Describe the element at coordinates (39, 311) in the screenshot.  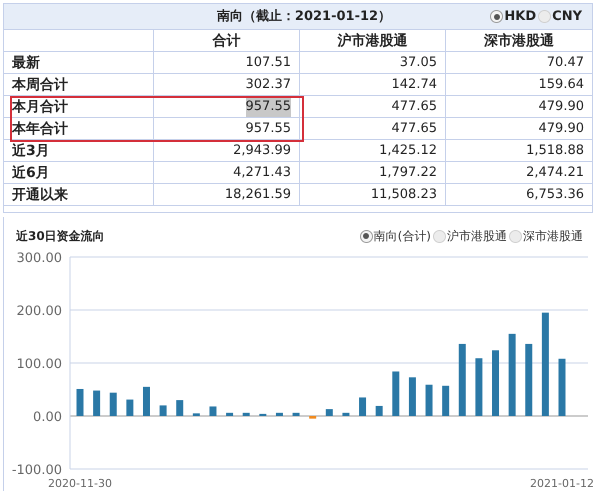
I see `axis-tick-label: 200.00` at that location.